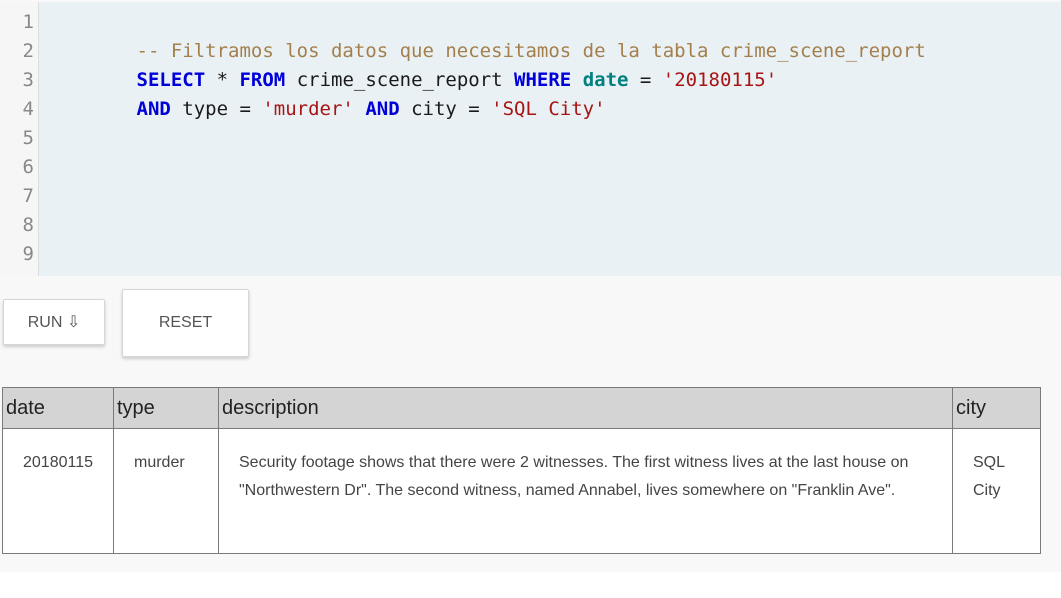  I want to click on run-button: RUN ⇩, so click(54, 322).